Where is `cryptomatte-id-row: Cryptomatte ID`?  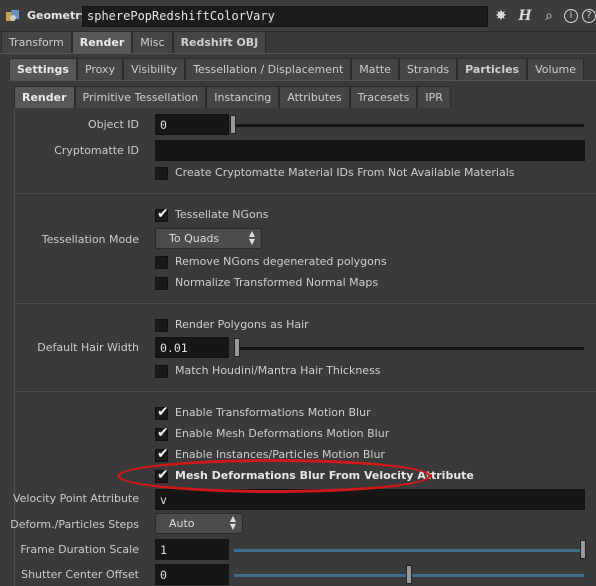
cryptomatte-id-row: Cryptomatte ID is located at coordinates (298, 151).